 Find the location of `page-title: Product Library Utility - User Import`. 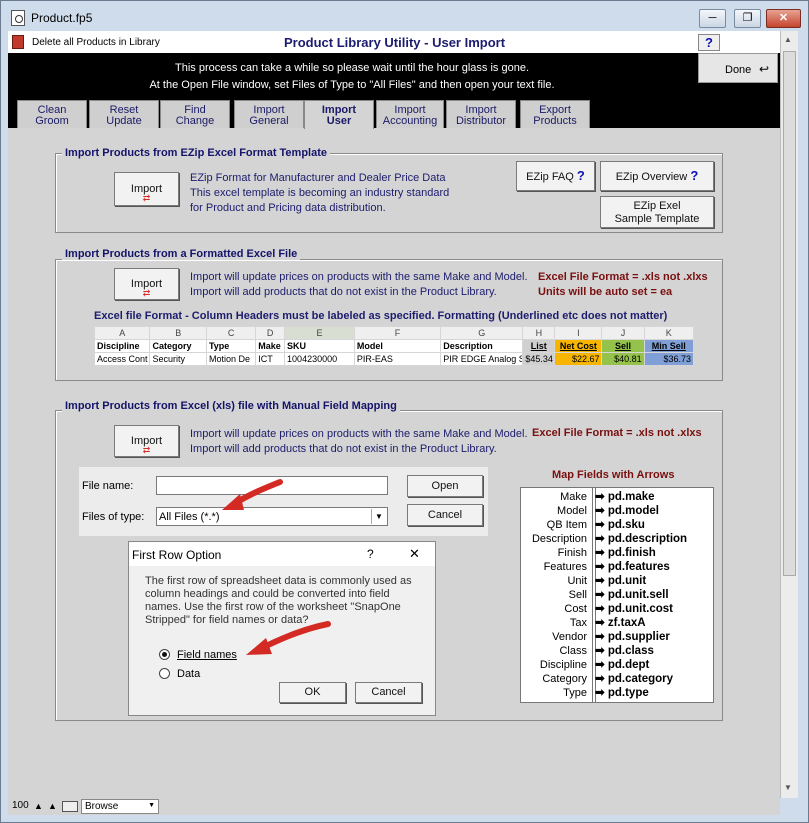

page-title: Product Library Utility - User Import is located at coordinates (395, 42).